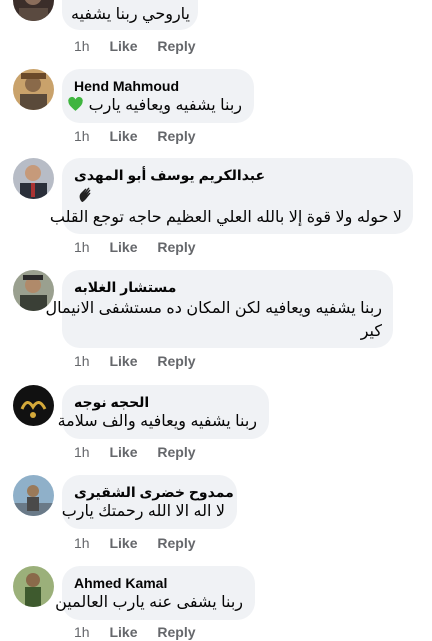 The height and width of the screenshot is (641, 432). I want to click on comment-text: لا اله الا الله رحمتك يارب, so click(143, 511).